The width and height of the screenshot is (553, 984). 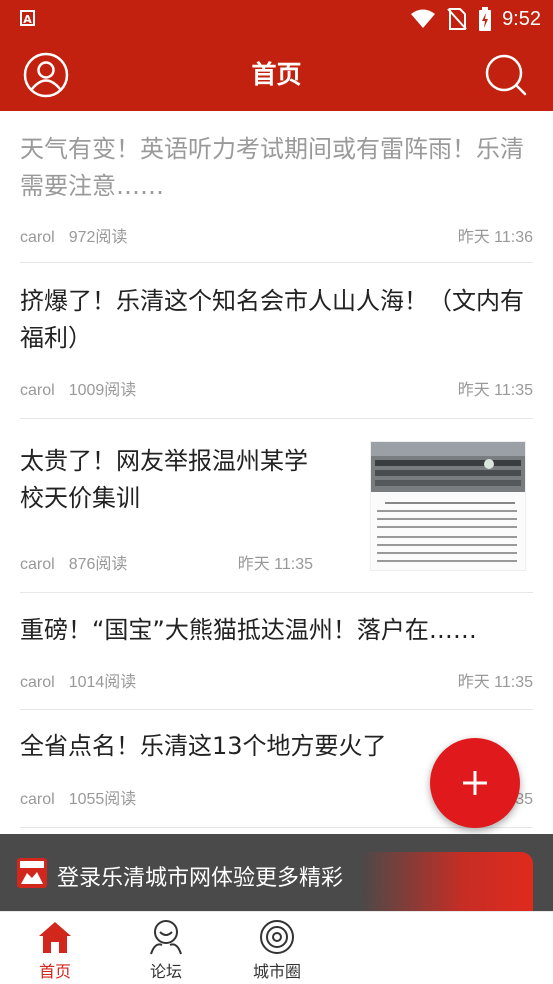 What do you see at coordinates (200, 878) in the screenshot?
I see `banner-text: 登录乐清城市网体验更多精彩` at bounding box center [200, 878].